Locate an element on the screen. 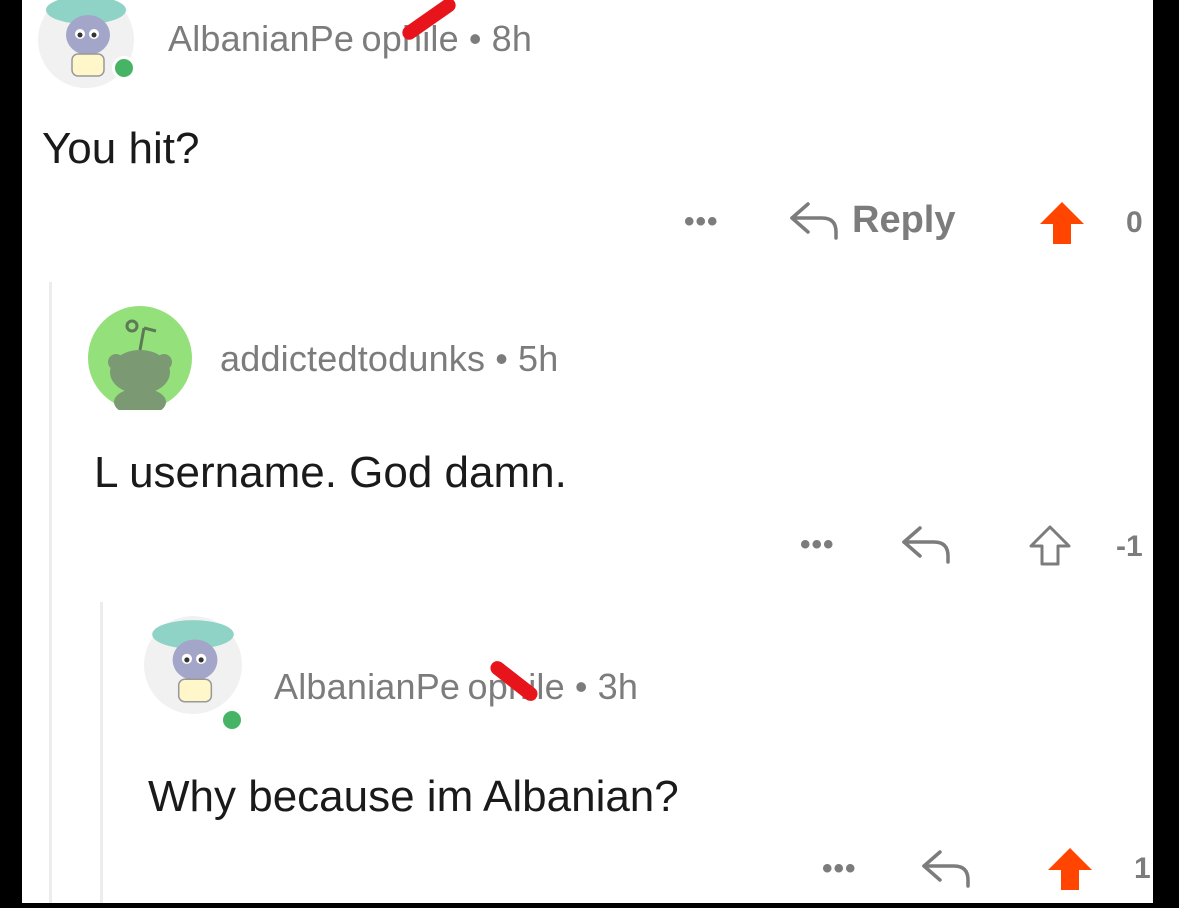  comment-meta: AlbanianPe ophile • 8h is located at coordinates (350, 39).